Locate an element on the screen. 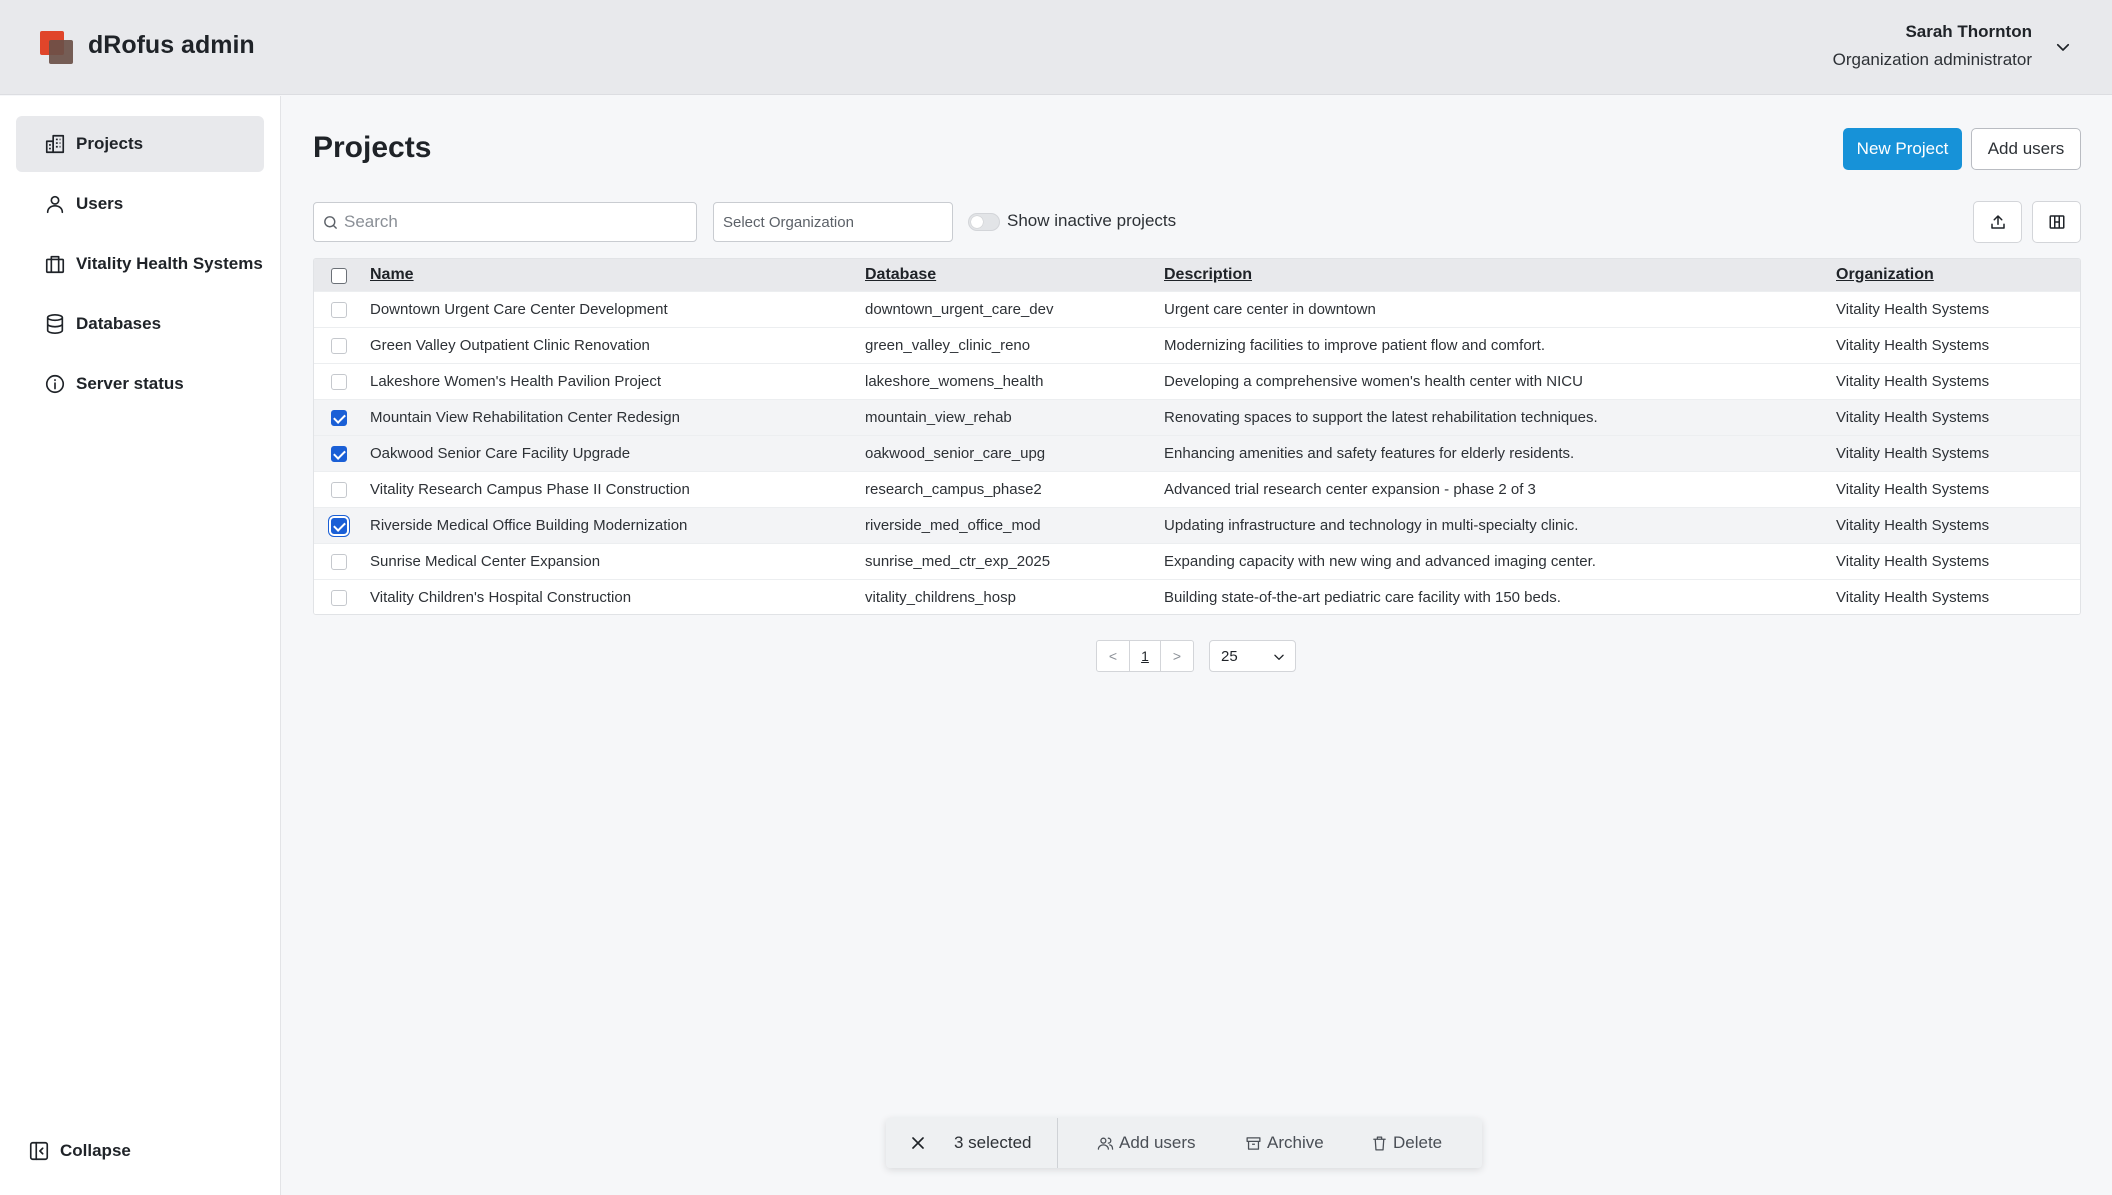 The image size is (2112, 1195). close-icon is located at coordinates (918, 1143).